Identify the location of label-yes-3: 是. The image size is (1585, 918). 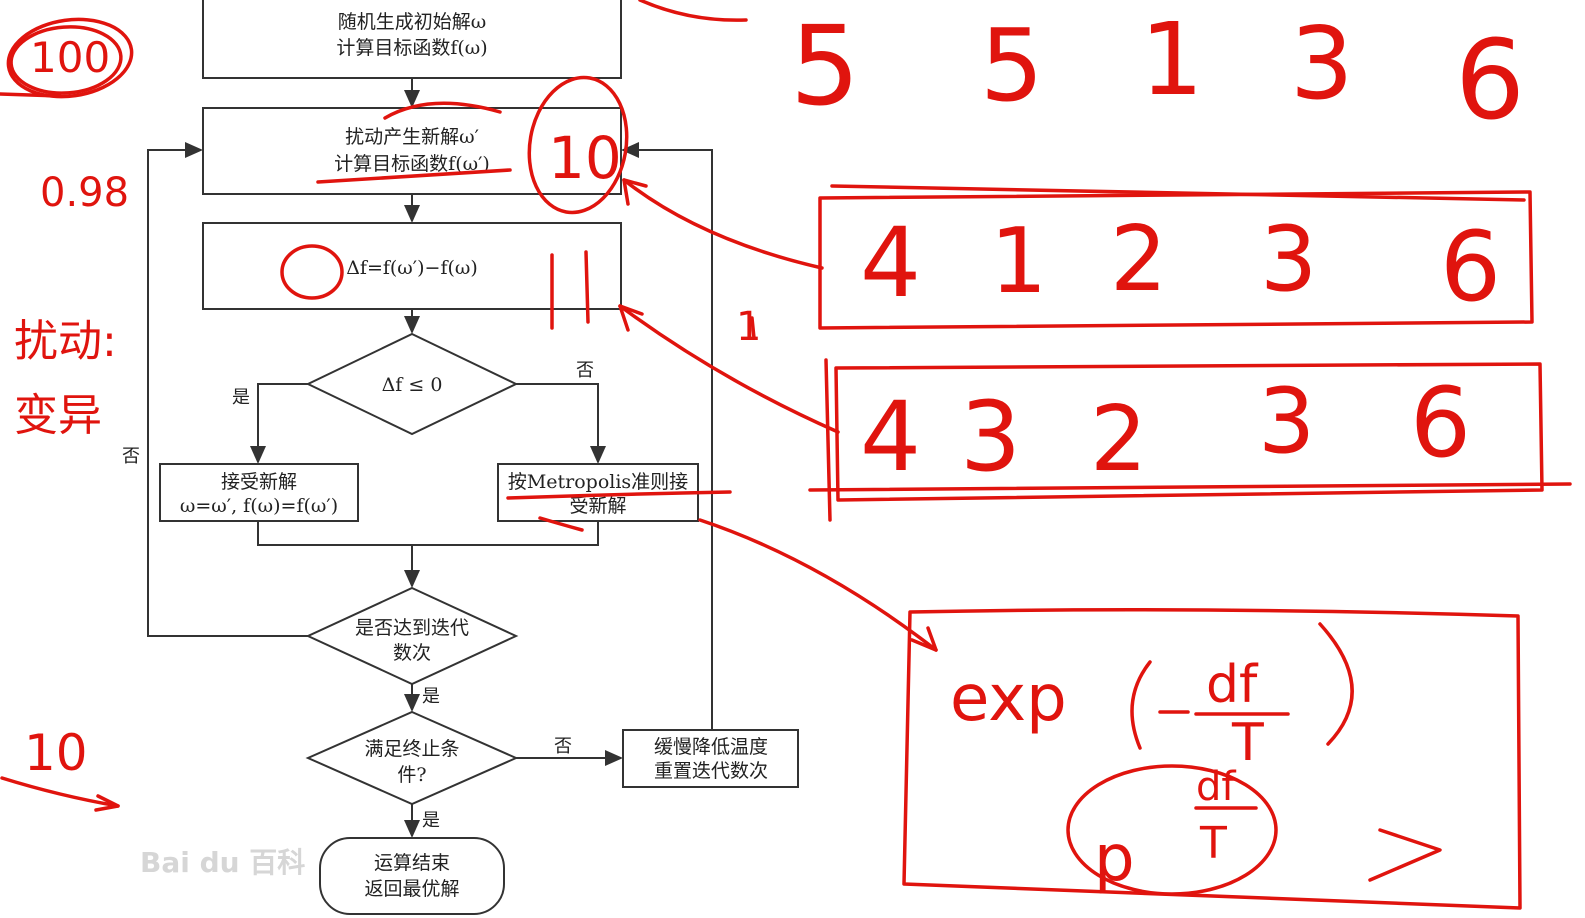
(431, 820).